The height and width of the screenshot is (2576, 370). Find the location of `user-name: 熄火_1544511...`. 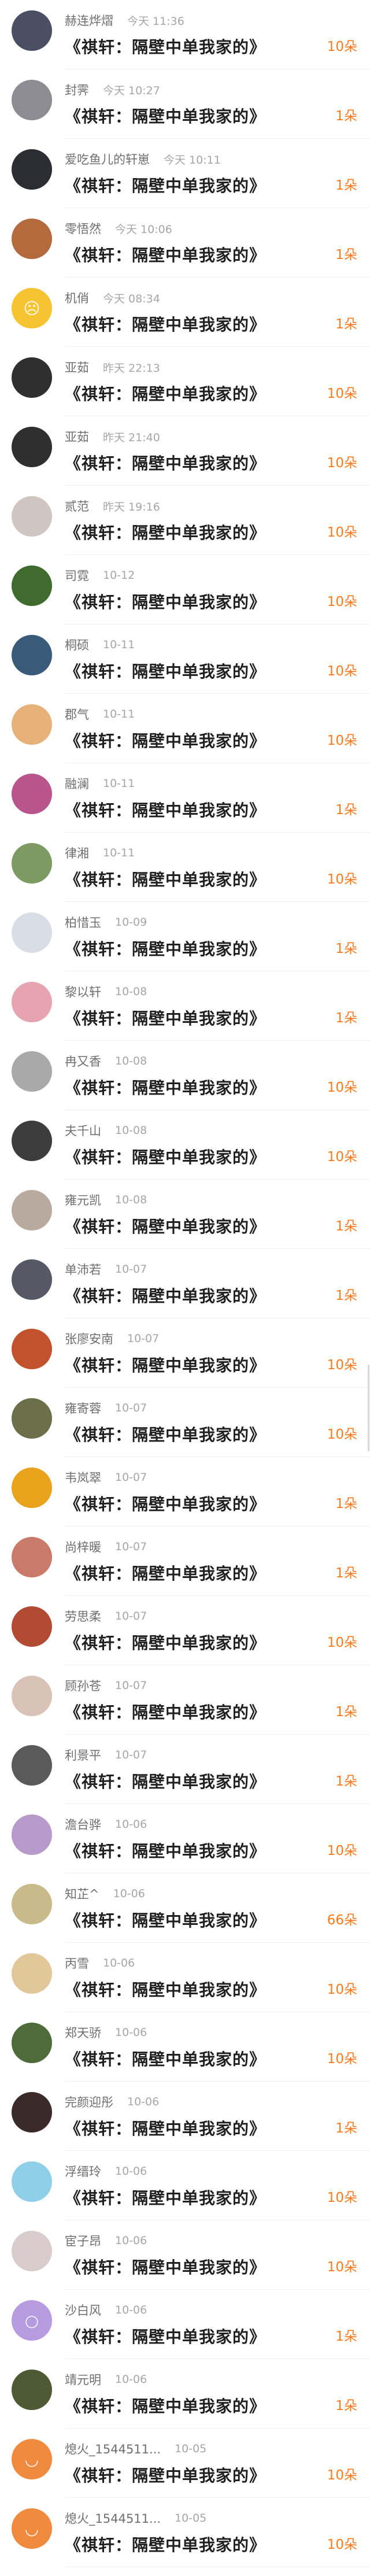

user-name: 熄火_1544511... is located at coordinates (113, 2448).